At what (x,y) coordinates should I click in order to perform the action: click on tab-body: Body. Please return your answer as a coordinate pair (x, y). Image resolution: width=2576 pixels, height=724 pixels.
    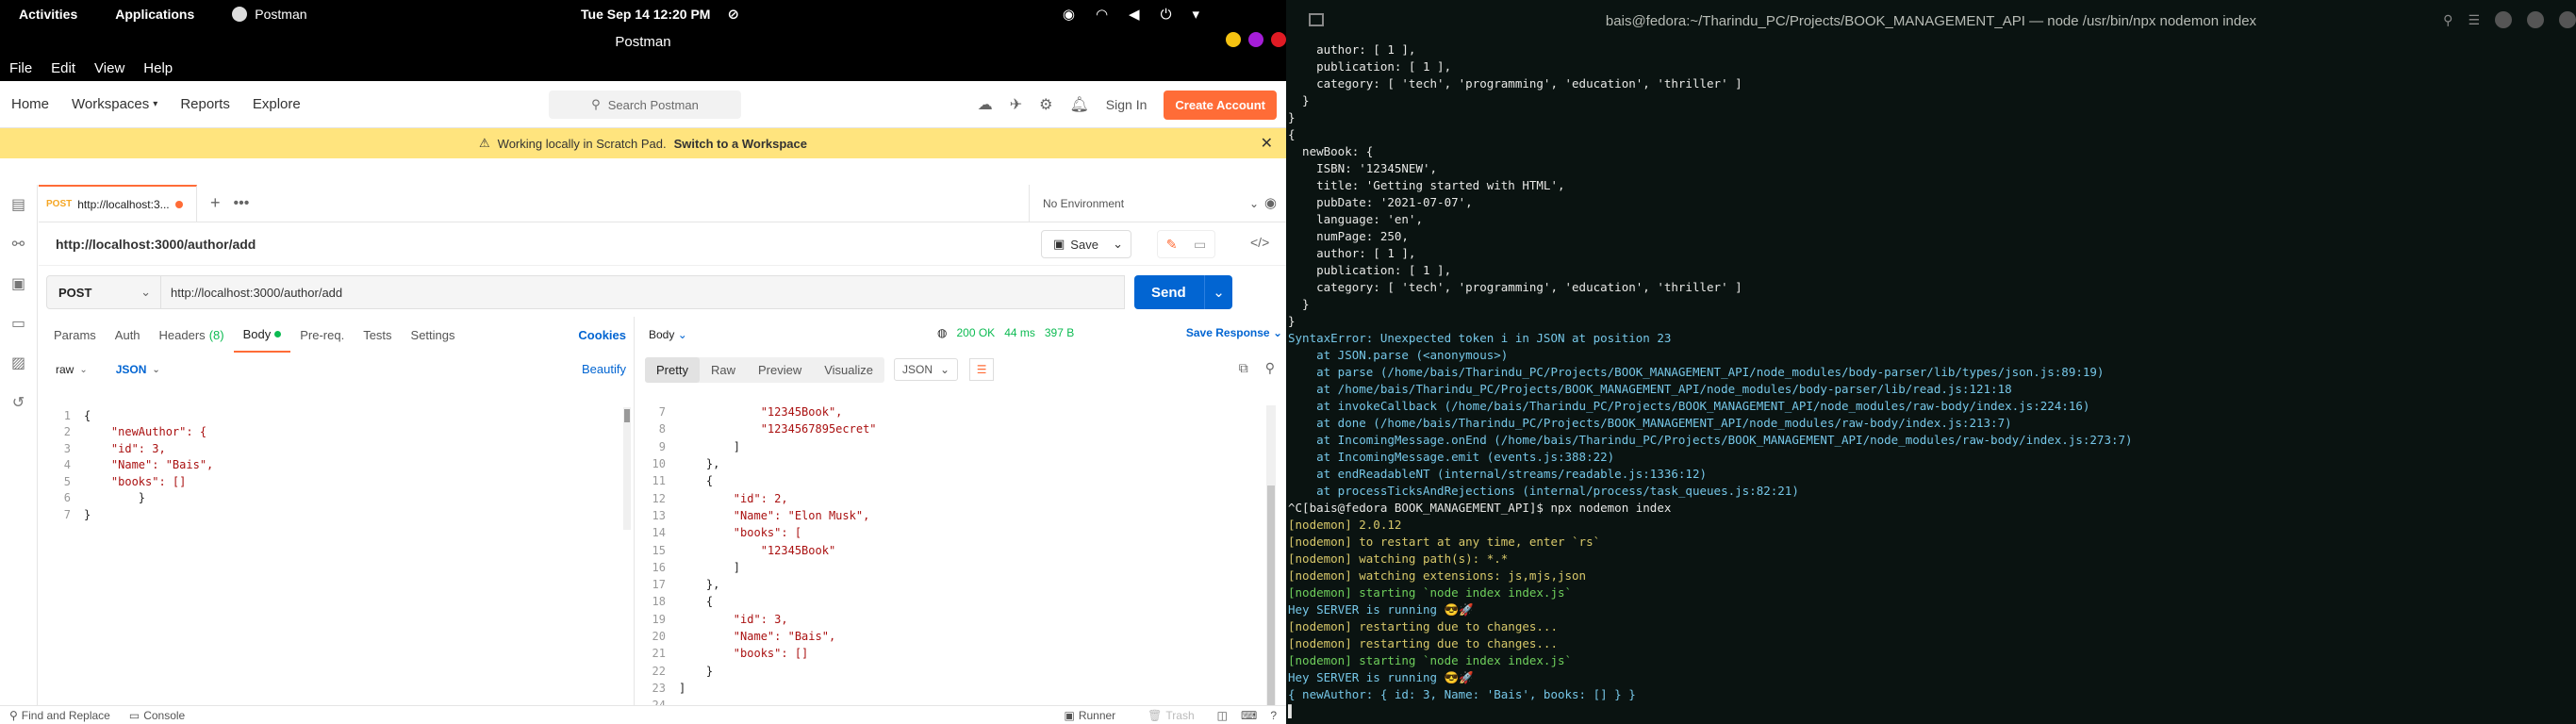
    Looking at the image, I should click on (262, 335).